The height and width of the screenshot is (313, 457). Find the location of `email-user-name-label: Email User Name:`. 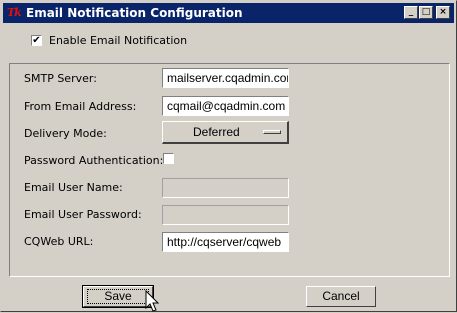

email-user-name-label: Email User Name: is located at coordinates (73, 187).